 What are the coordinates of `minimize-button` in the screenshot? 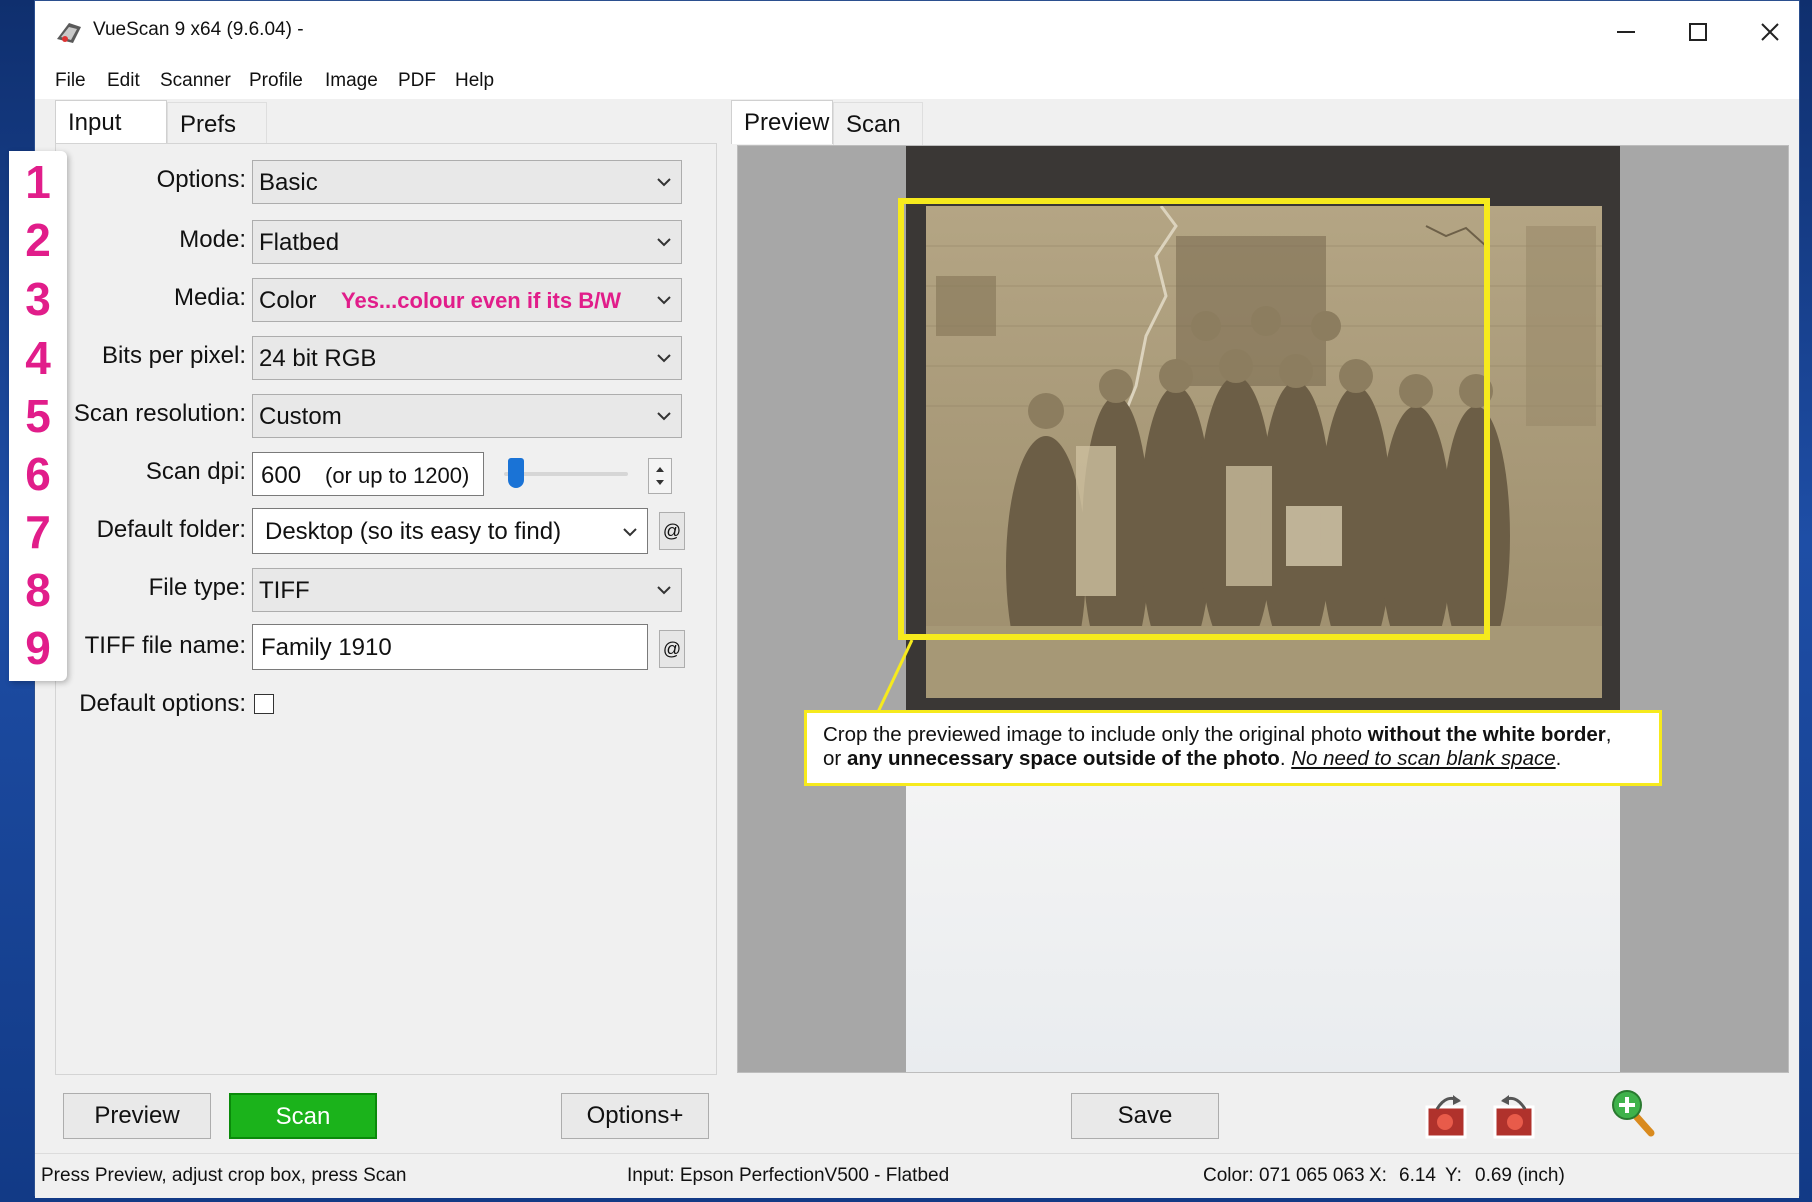 It's located at (1626, 32).